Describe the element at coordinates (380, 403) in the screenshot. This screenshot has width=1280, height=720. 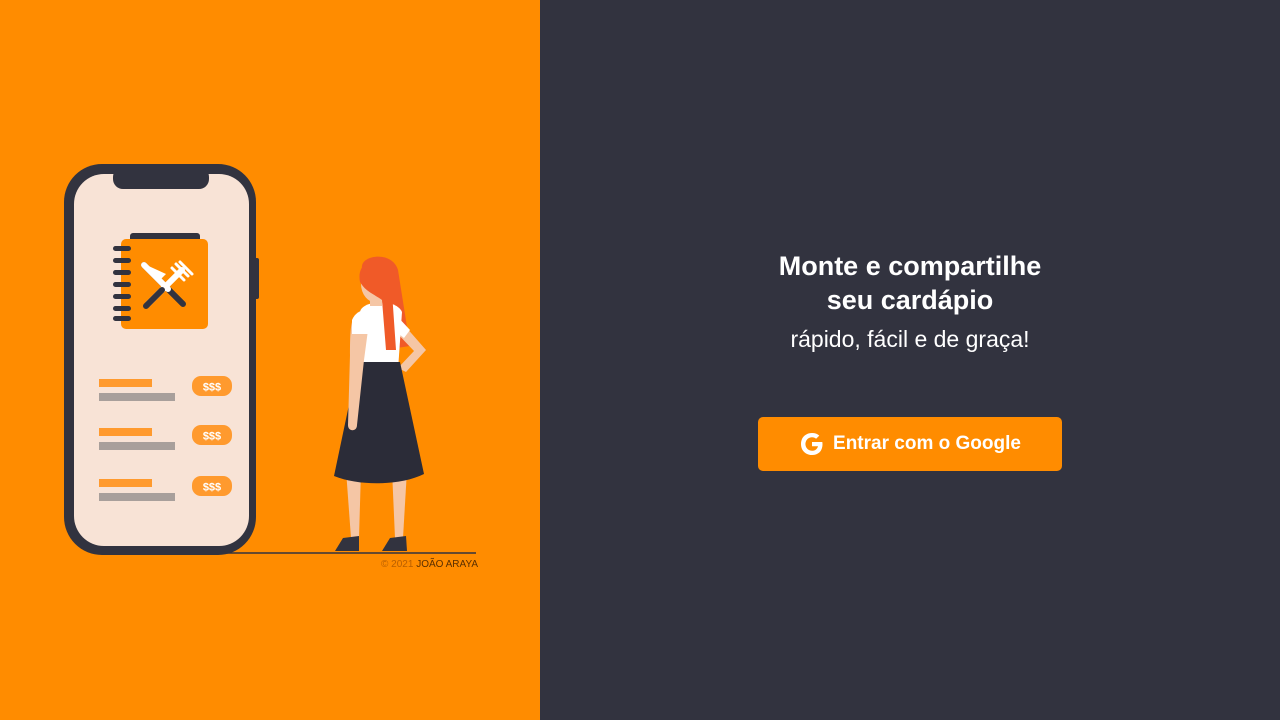
I see `woman-illustration` at that location.